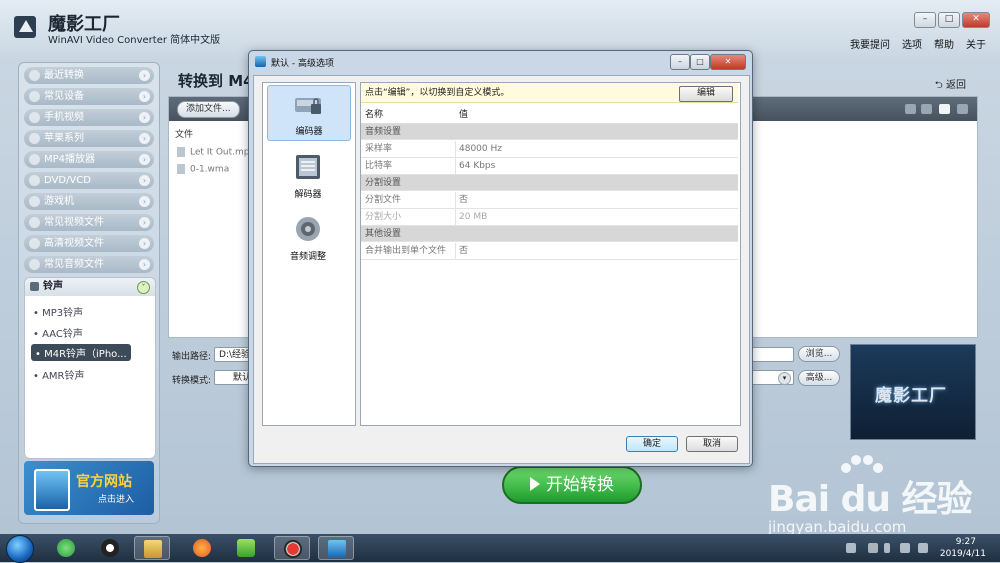  What do you see at coordinates (549, 200) in the screenshot?
I see `table-row: 分割文件否` at bounding box center [549, 200].